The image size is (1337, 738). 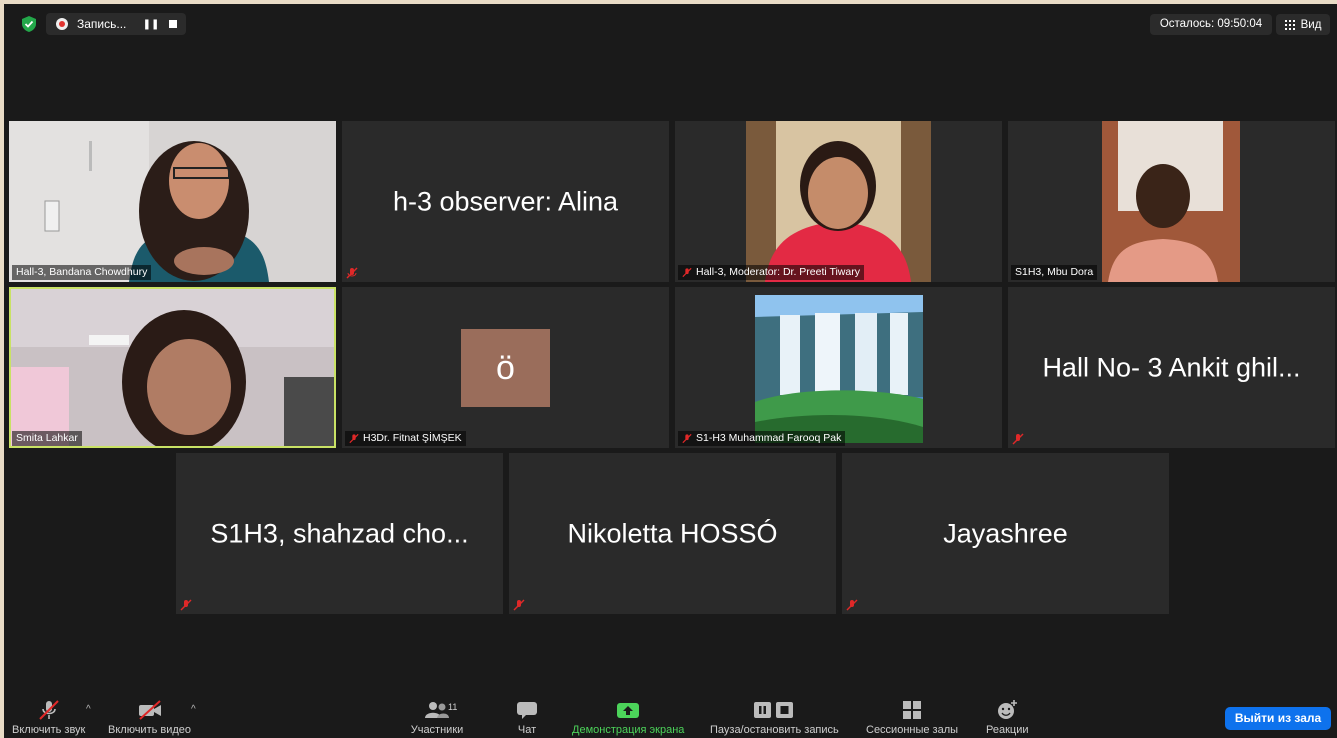 I want to click on participant-name: S1H3, Mbu Dora, so click(x=1054, y=272).